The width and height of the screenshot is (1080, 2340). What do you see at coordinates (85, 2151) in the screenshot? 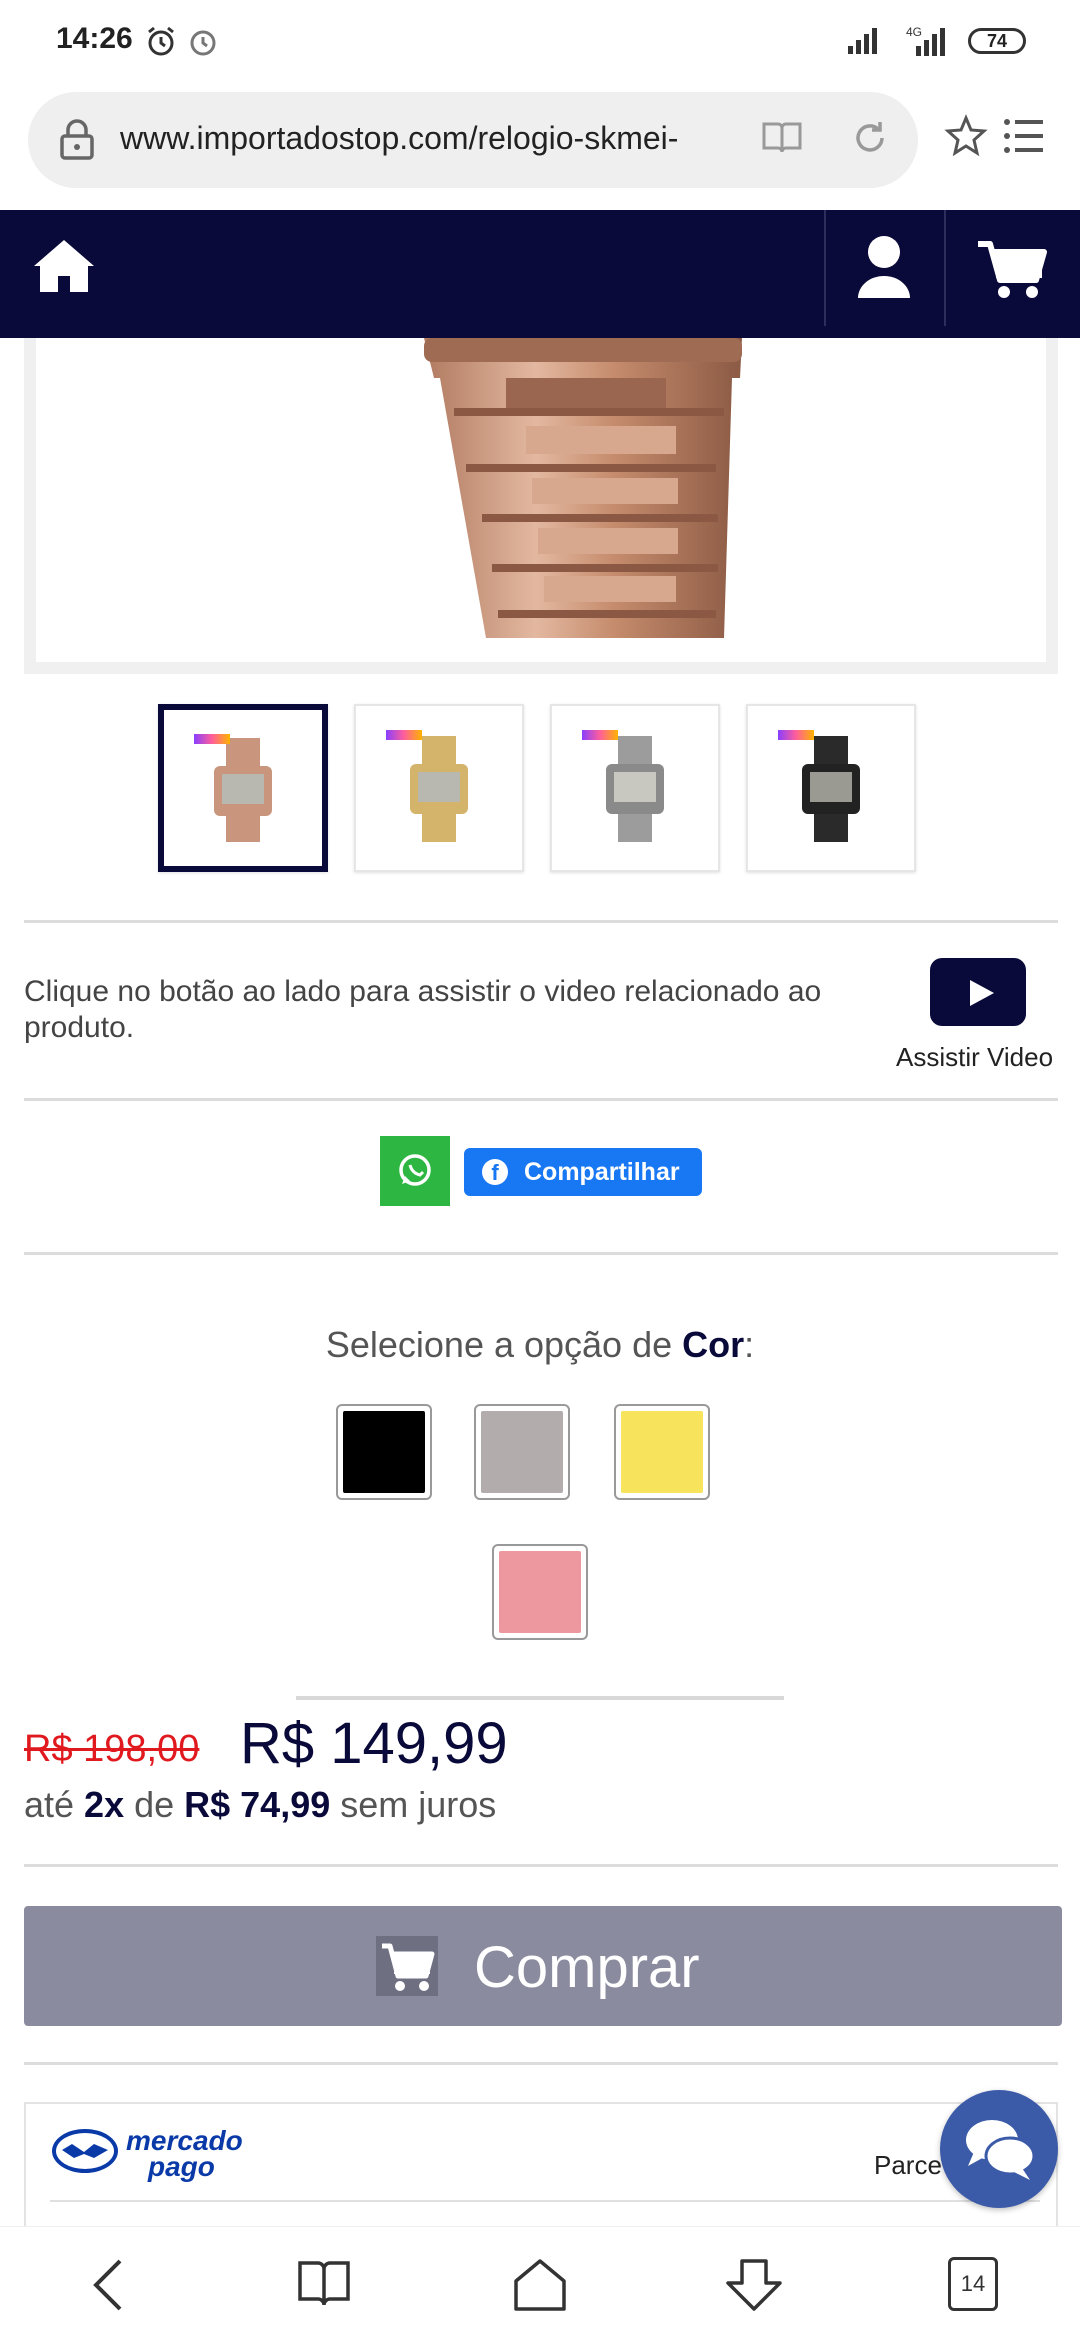
I see `mercado-pago-logo` at bounding box center [85, 2151].